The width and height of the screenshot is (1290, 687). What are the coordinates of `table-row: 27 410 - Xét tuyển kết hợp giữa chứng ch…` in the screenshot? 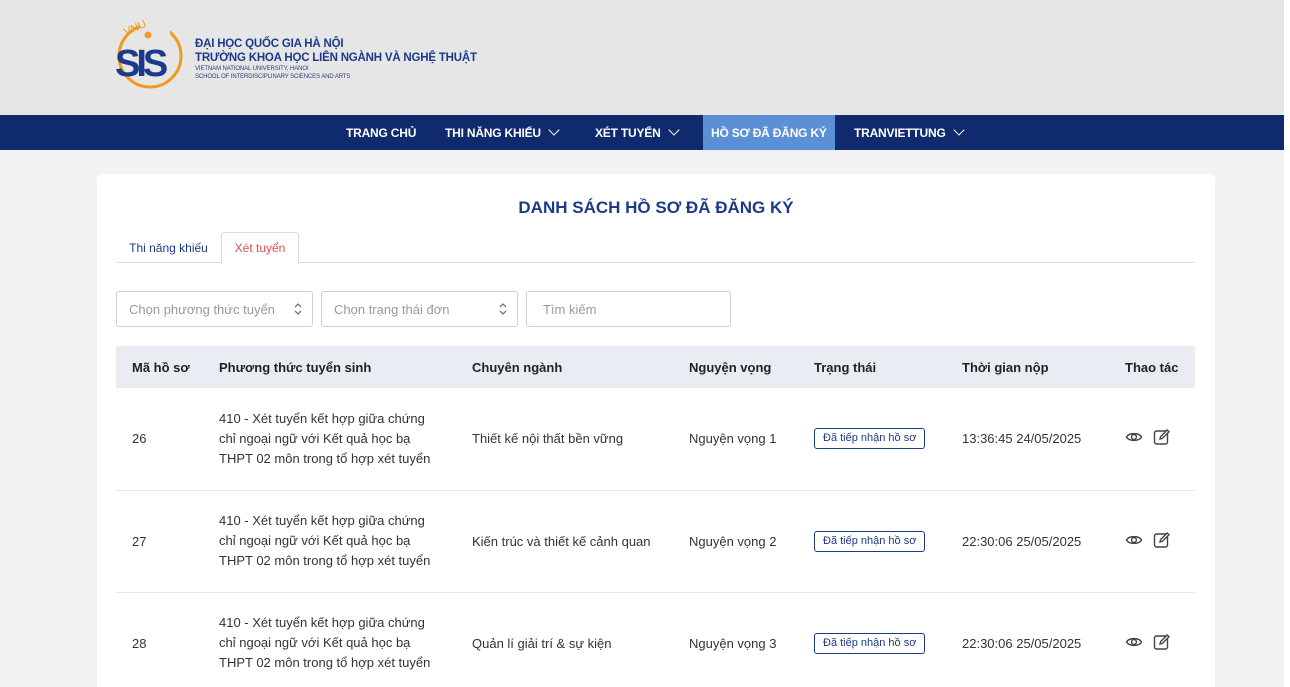 It's located at (655, 541).